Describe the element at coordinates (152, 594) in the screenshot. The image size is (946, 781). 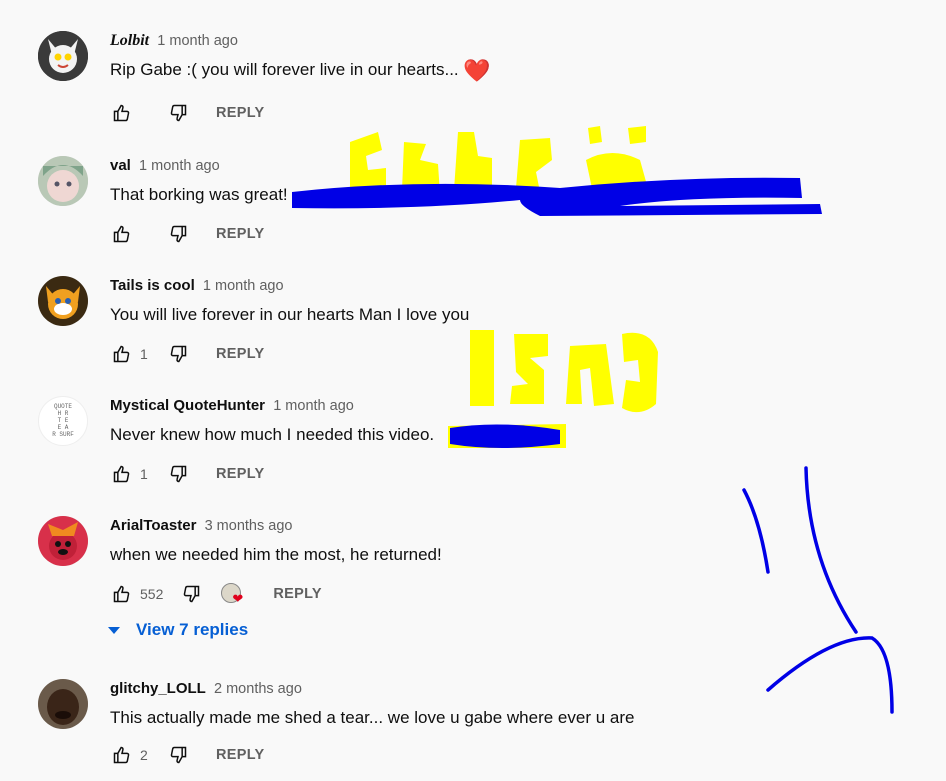
I see `like-count: 552` at that location.